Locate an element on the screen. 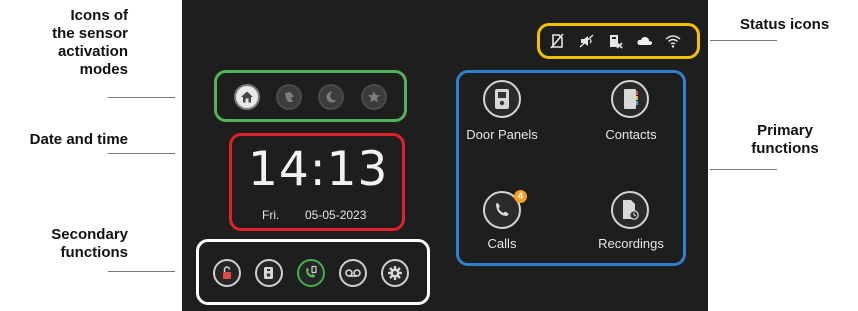  cloud-icon is located at coordinates (644, 40).